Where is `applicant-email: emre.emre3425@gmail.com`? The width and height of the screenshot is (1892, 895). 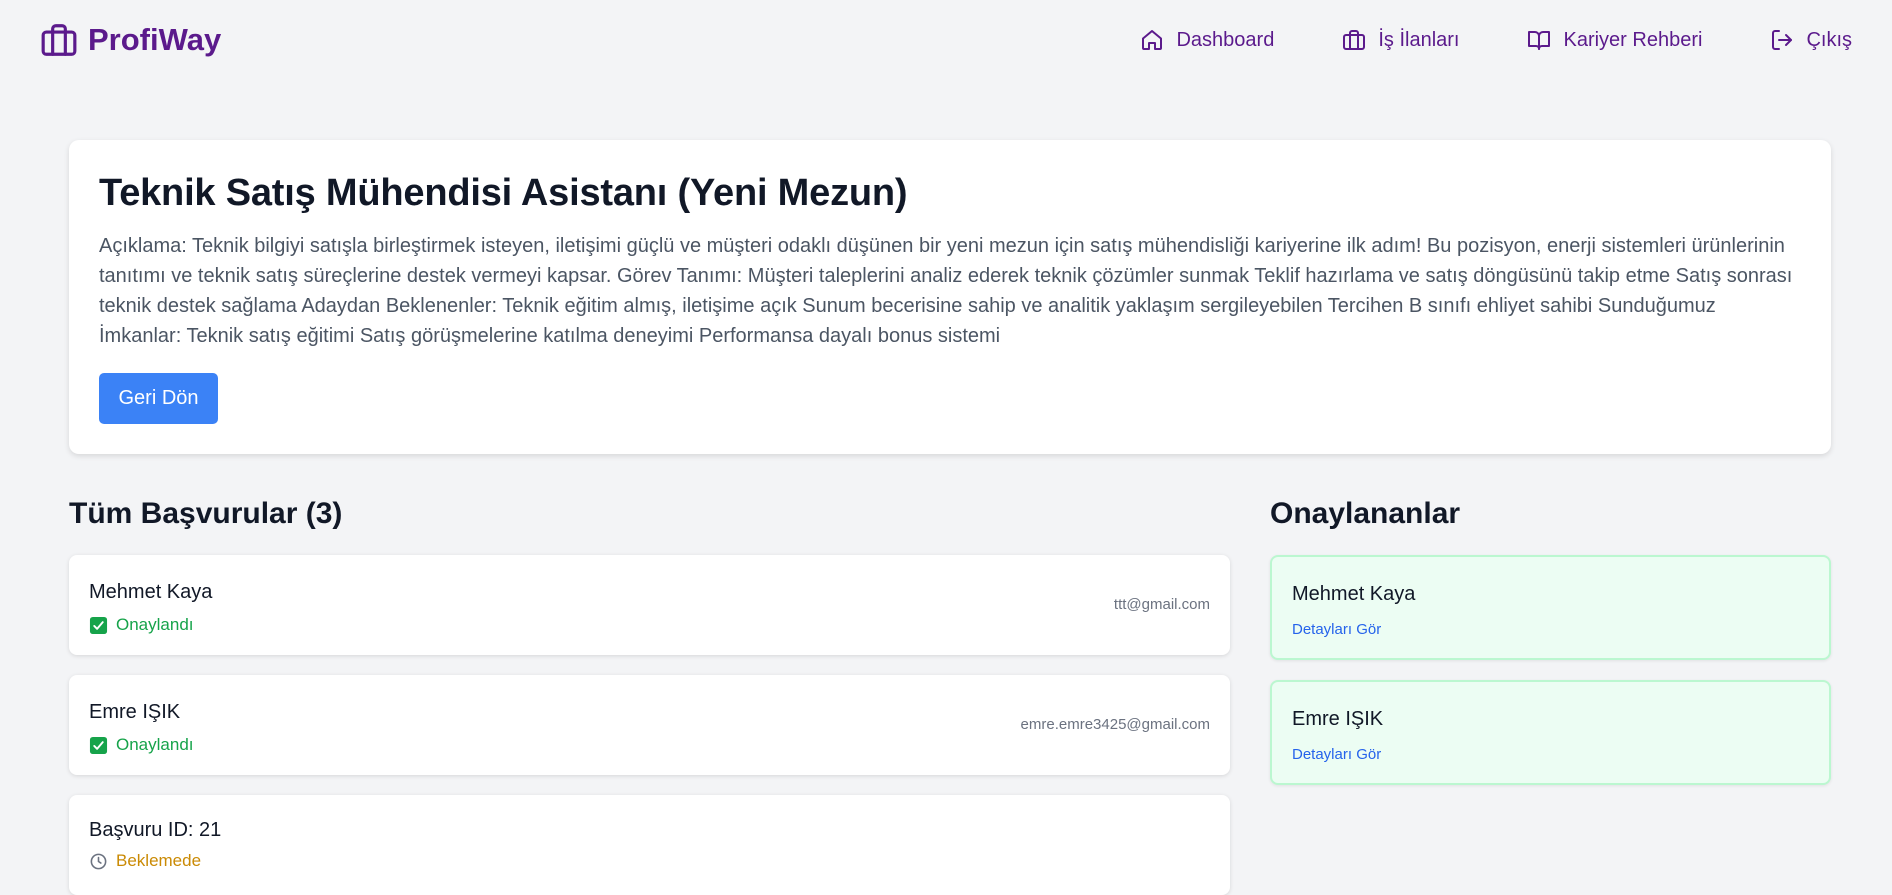
applicant-email: emre.emre3425@gmail.com is located at coordinates (1115, 724).